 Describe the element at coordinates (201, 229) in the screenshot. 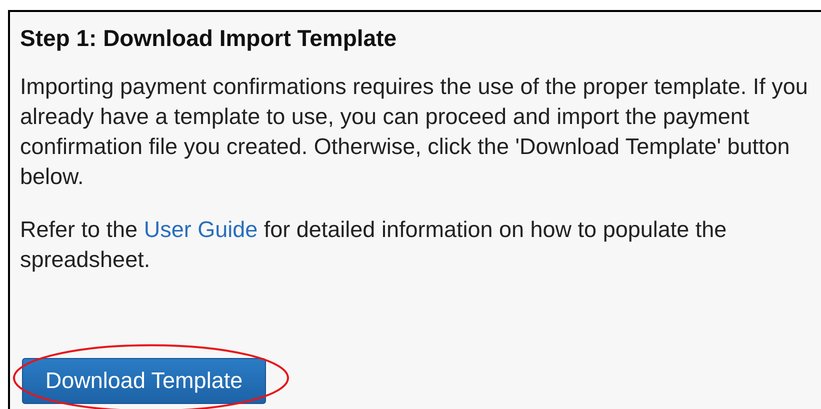

I see `user-guide-link: User Guide` at that location.